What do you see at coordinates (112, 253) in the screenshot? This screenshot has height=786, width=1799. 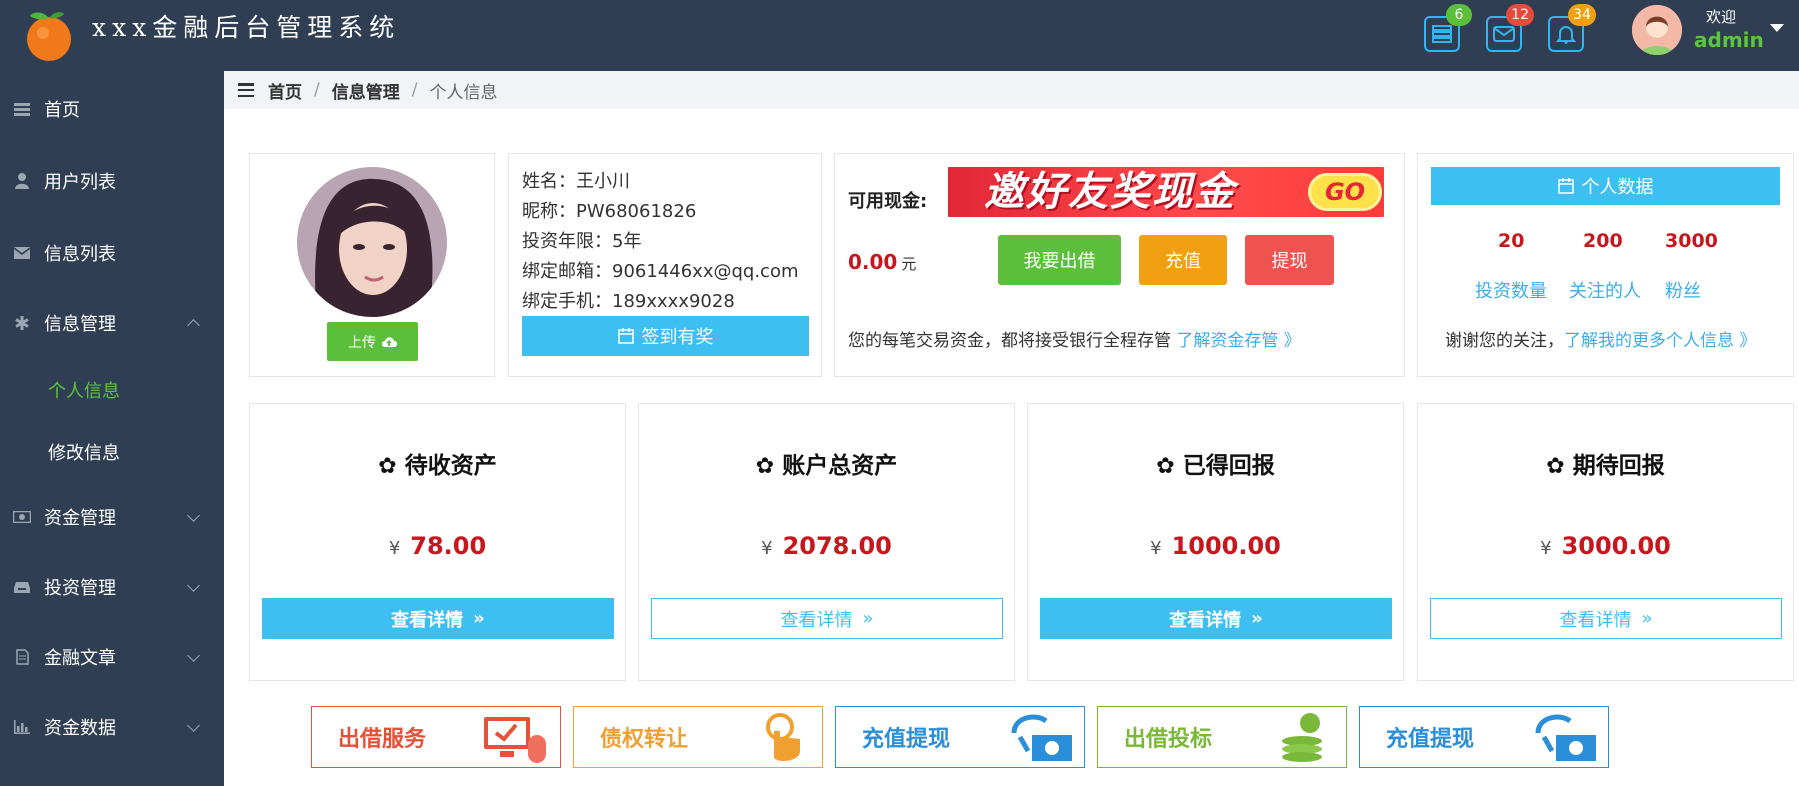 I see `sidebar-item-info-list: 信息列表` at bounding box center [112, 253].